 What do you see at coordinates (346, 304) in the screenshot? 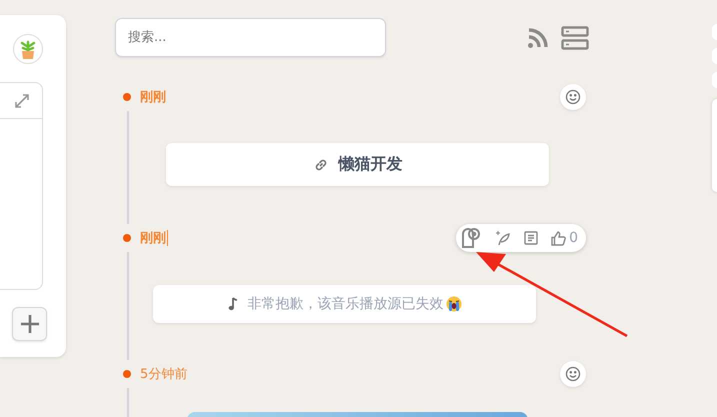
I see `error-message: 非常抱歉，该音乐播放源已失效` at bounding box center [346, 304].